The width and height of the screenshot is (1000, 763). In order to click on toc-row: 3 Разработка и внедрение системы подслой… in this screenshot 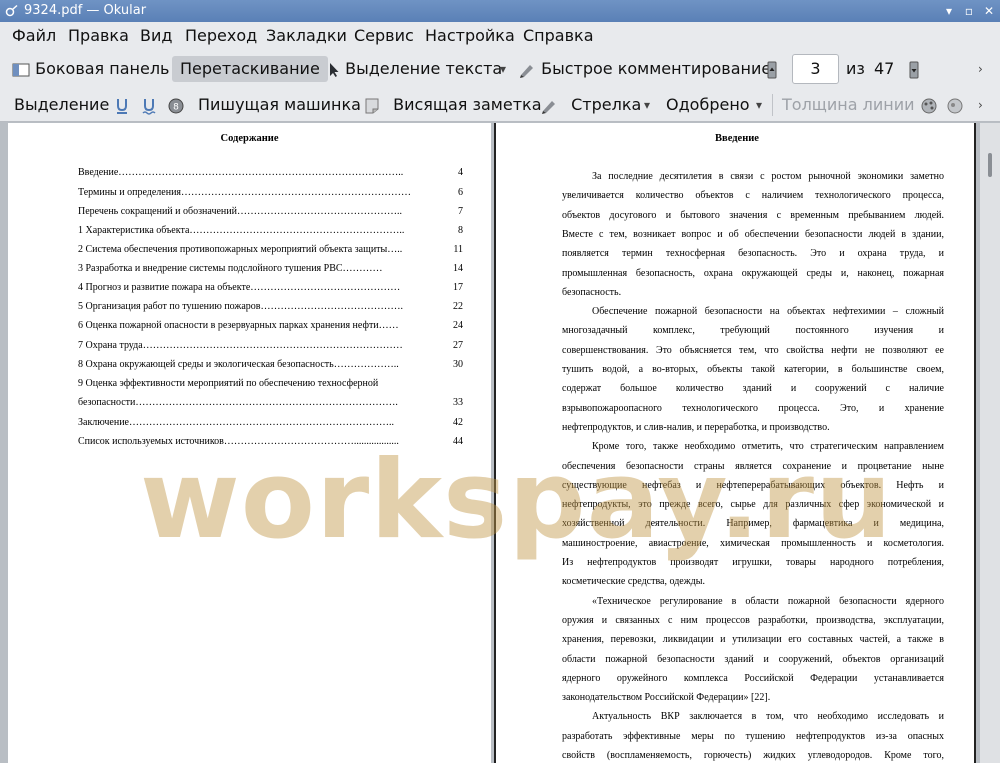, I will do `click(270, 269)`.